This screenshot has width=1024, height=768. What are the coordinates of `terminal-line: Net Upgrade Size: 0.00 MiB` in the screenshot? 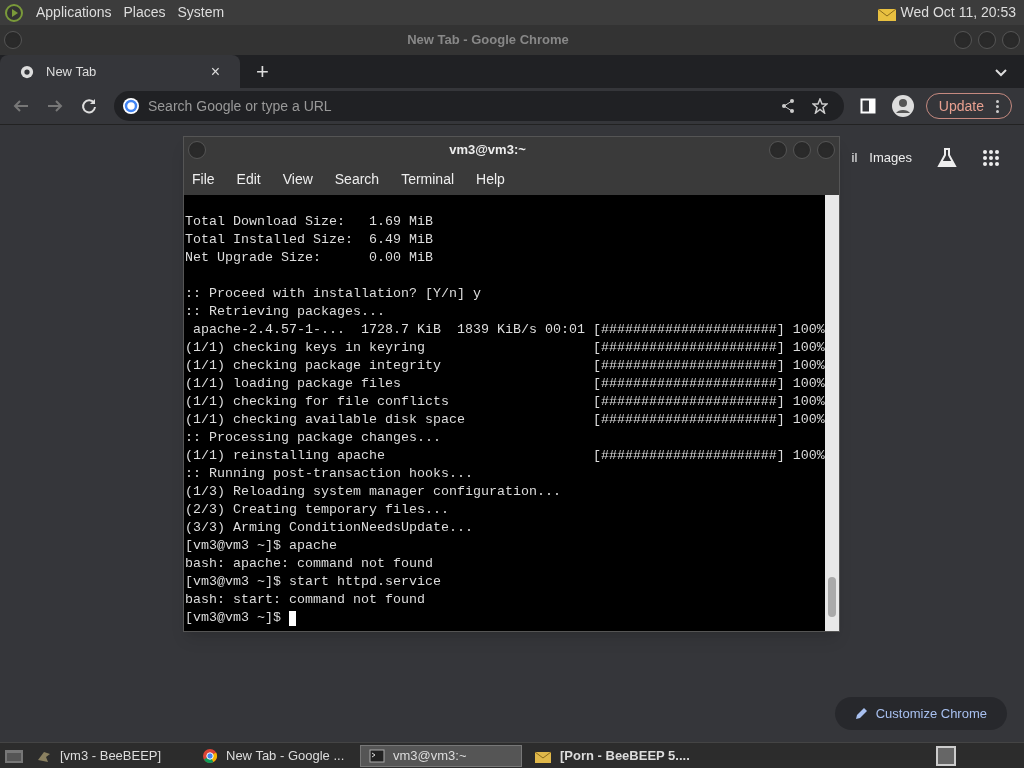 It's located at (309, 258).